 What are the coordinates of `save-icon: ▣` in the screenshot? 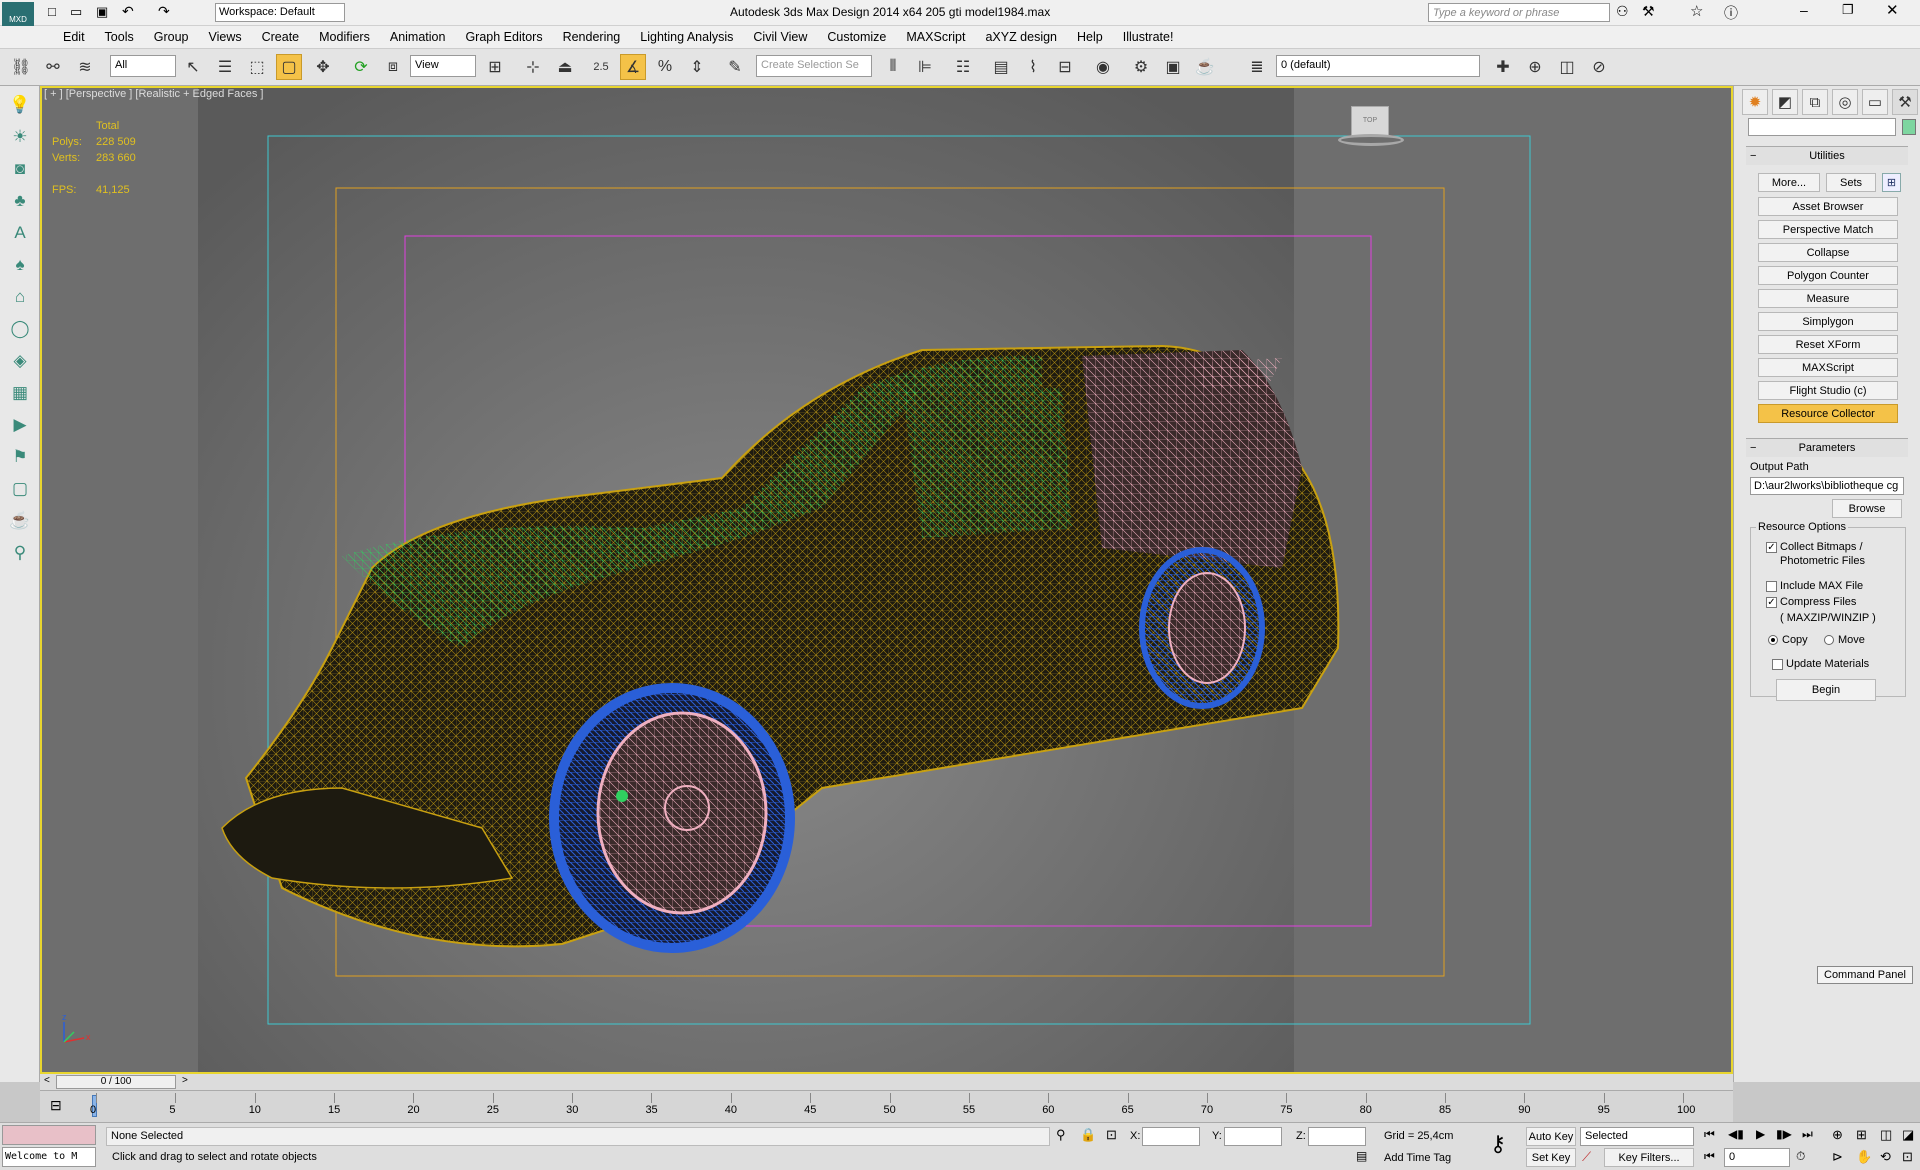 It's located at (102, 12).